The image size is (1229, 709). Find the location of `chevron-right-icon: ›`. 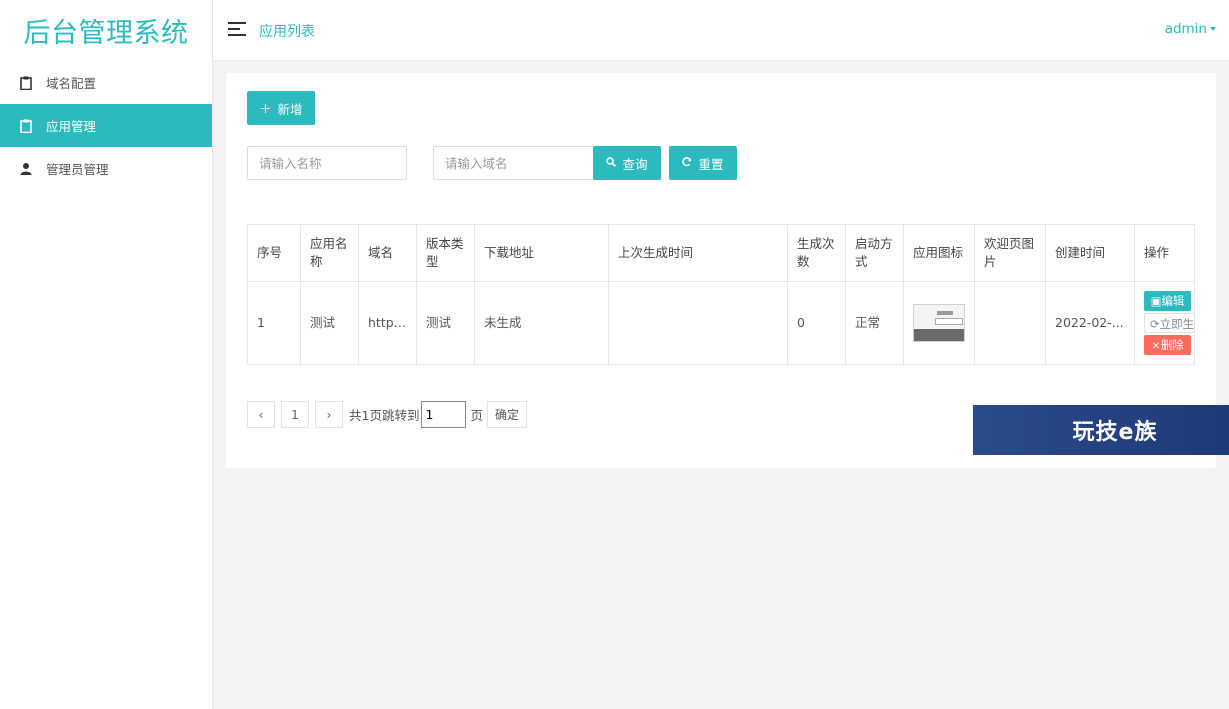

chevron-right-icon: › is located at coordinates (329, 414).